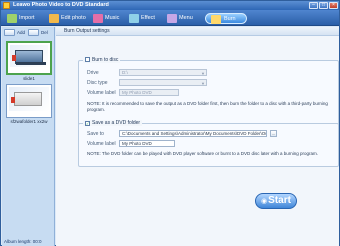 The image size is (340, 246). I want to click on slide-label: slide1, so click(29, 78).